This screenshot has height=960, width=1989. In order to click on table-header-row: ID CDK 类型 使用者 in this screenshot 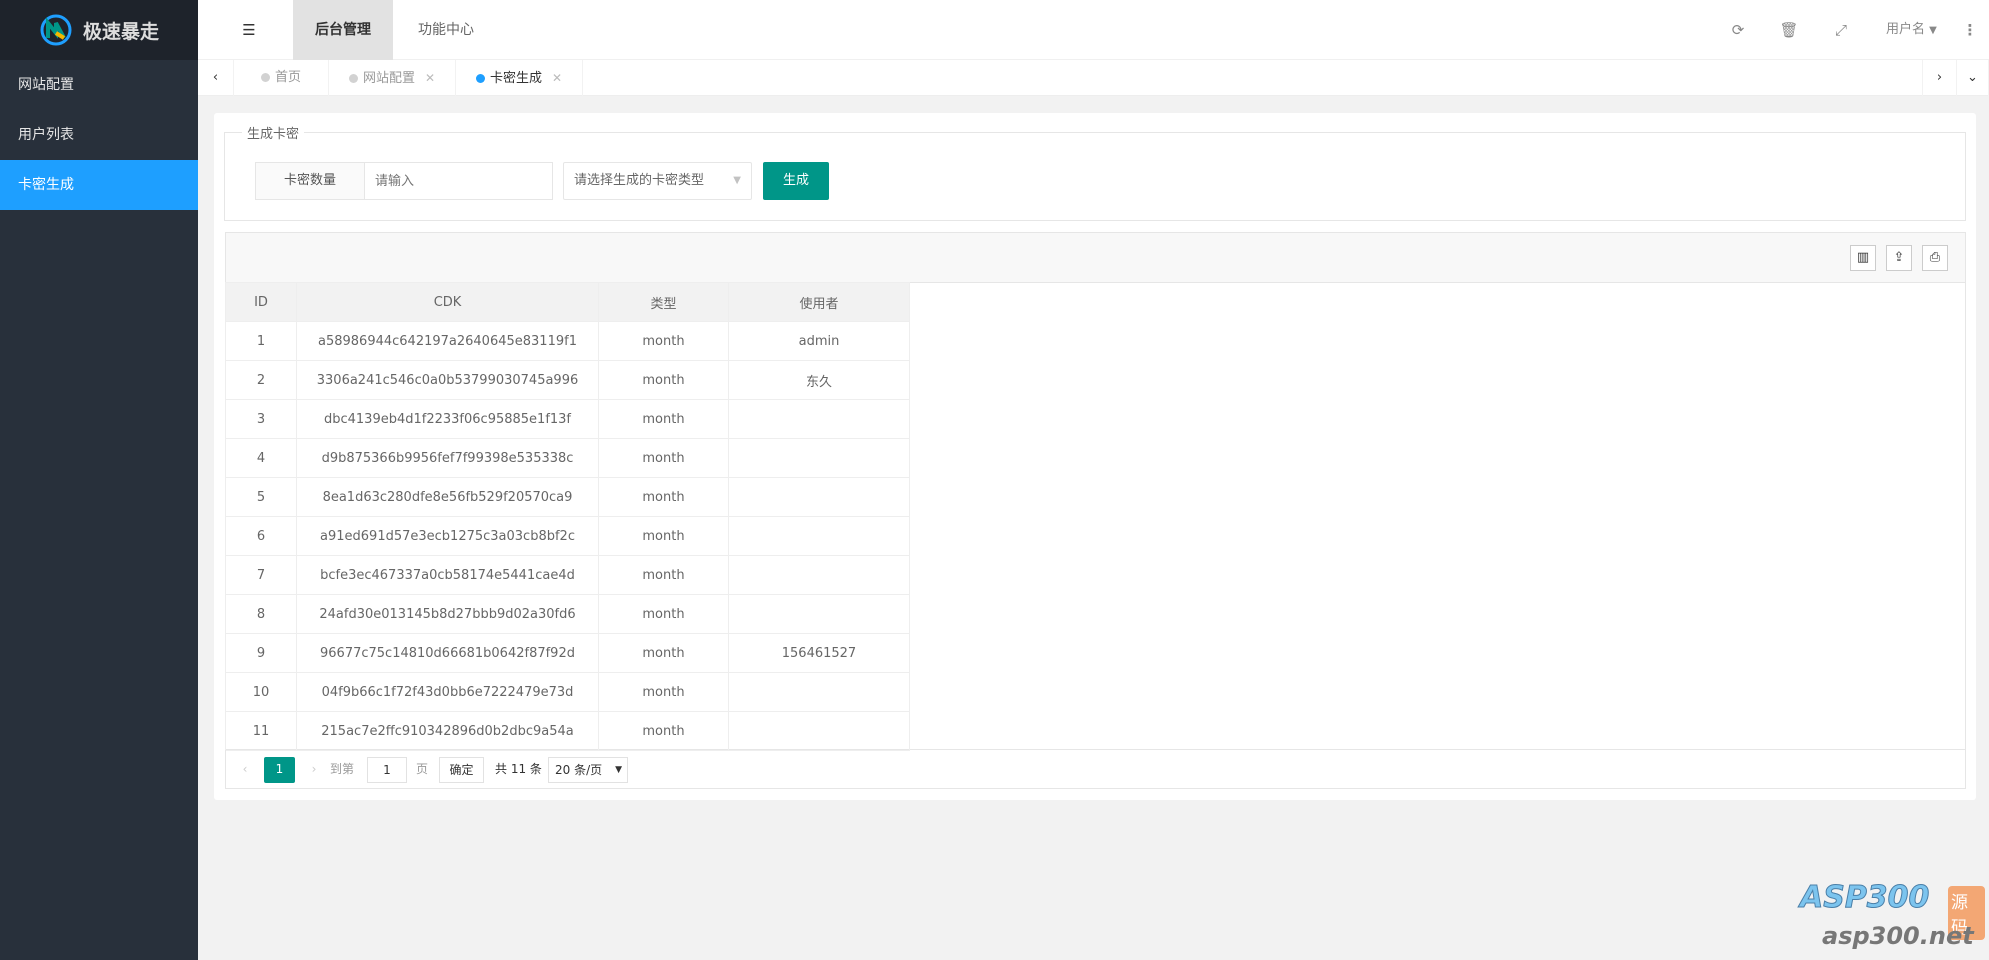, I will do `click(567, 302)`.